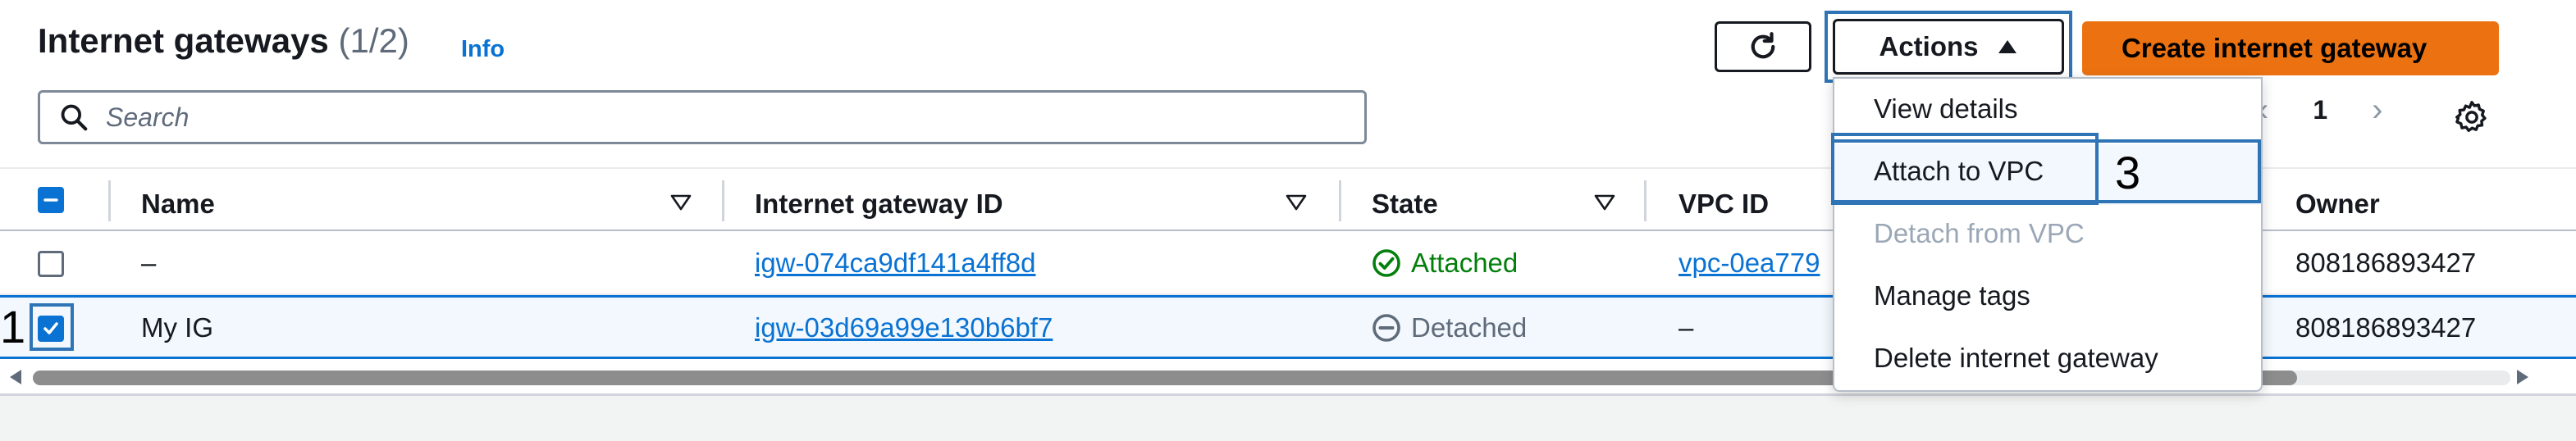 This screenshot has width=2576, height=441. I want to click on menu-item-delete-internet-gateway: Delete internet gateway, so click(2016, 358).